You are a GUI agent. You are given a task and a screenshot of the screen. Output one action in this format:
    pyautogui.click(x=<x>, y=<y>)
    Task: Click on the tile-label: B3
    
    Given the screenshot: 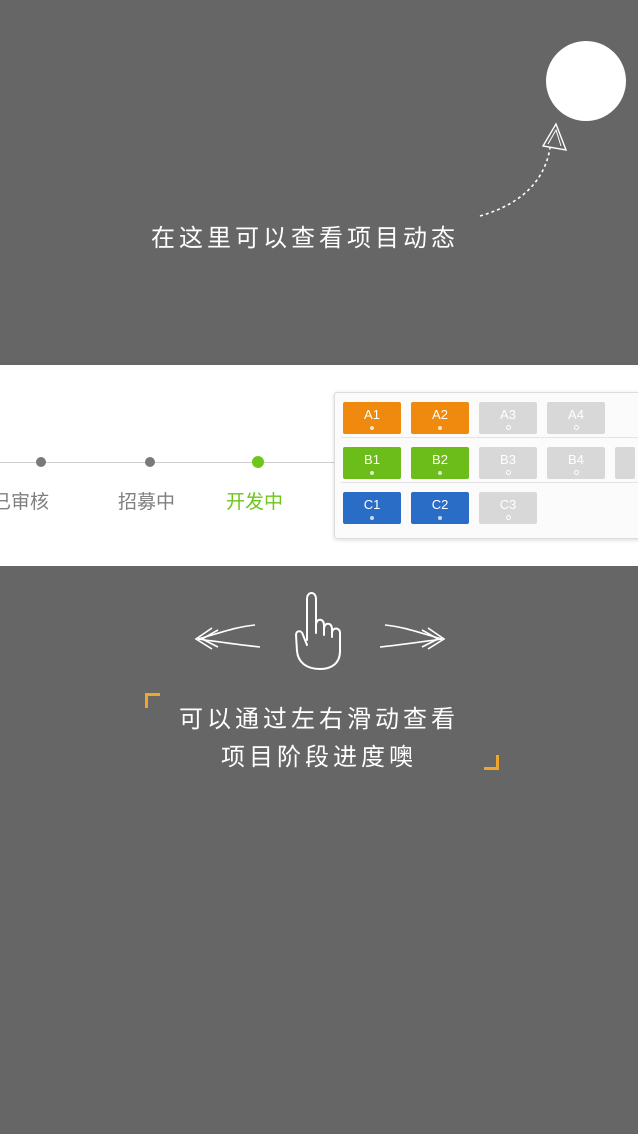 What is the action you would take?
    pyautogui.click(x=508, y=459)
    